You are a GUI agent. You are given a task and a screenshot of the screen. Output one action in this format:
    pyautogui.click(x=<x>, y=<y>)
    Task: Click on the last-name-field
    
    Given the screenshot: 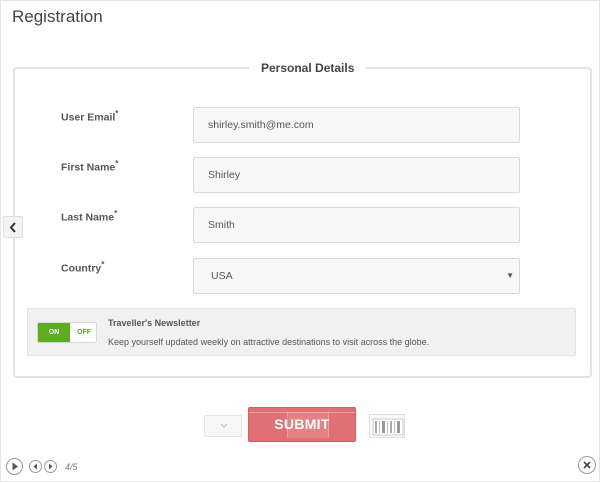 What is the action you would take?
    pyautogui.click(x=356, y=225)
    